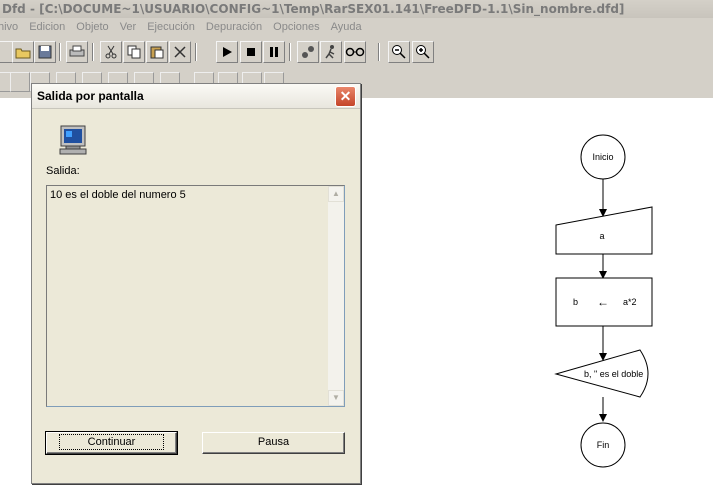  What do you see at coordinates (196, 96) in the screenshot?
I see `dialog-titlebar: Salida por pantalla ✕` at bounding box center [196, 96].